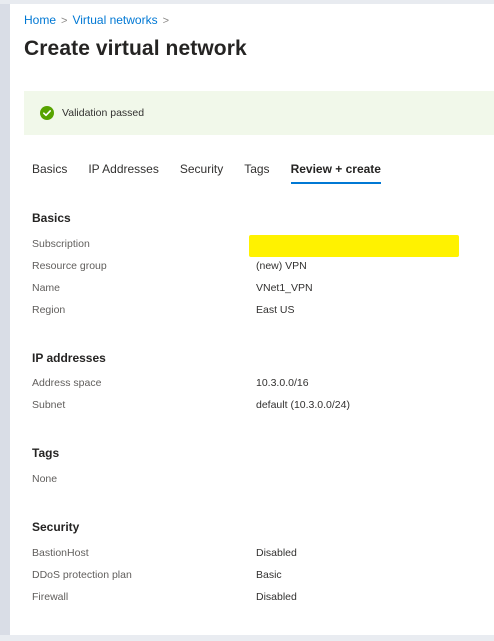 Image resolution: width=494 pixels, height=641 pixels. What do you see at coordinates (281, 266) in the screenshot?
I see `value-resource-group: (new) VPN` at bounding box center [281, 266].